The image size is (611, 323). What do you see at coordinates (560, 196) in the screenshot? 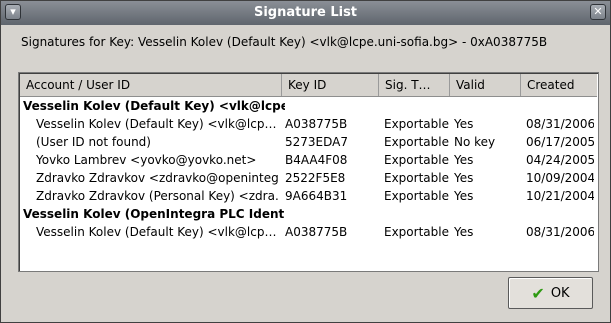
I see `created-cell: 10/21/2004` at bounding box center [560, 196].